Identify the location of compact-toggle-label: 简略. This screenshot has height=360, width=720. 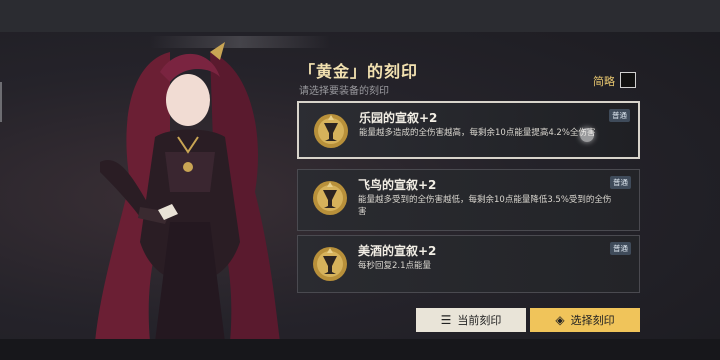
(604, 81).